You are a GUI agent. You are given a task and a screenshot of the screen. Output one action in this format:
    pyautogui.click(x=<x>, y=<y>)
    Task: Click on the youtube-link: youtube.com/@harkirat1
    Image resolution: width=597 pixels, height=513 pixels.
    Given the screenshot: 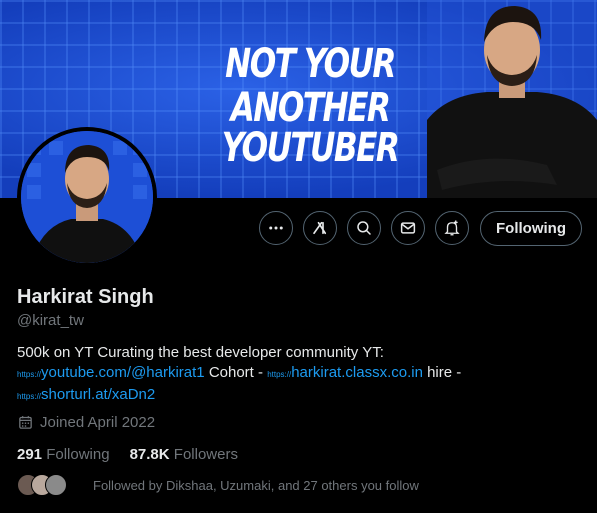 What is the action you would take?
    pyautogui.click(x=123, y=372)
    